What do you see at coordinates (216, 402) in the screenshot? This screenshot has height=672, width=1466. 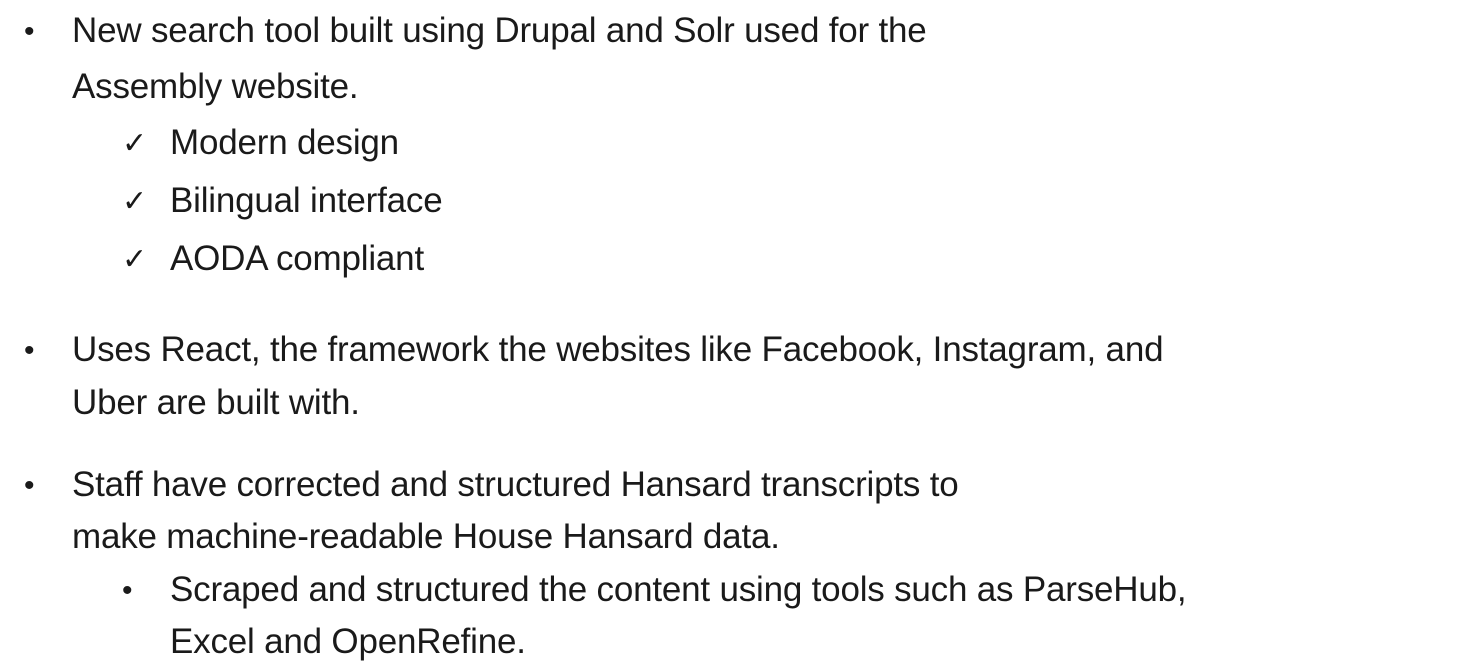 I see `bullet-2-line-2: Uber are built with.` at bounding box center [216, 402].